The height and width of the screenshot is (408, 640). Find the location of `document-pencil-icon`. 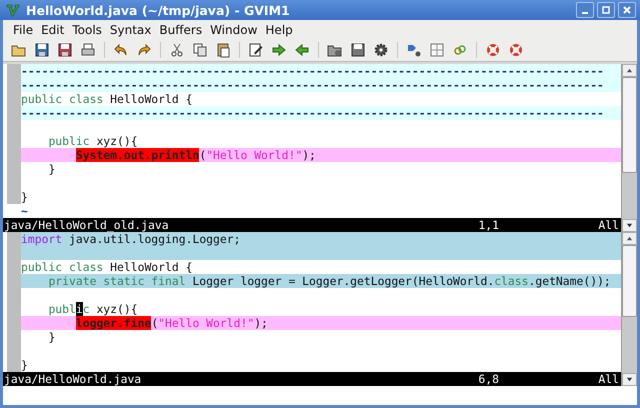

document-pencil-icon is located at coordinates (256, 50).